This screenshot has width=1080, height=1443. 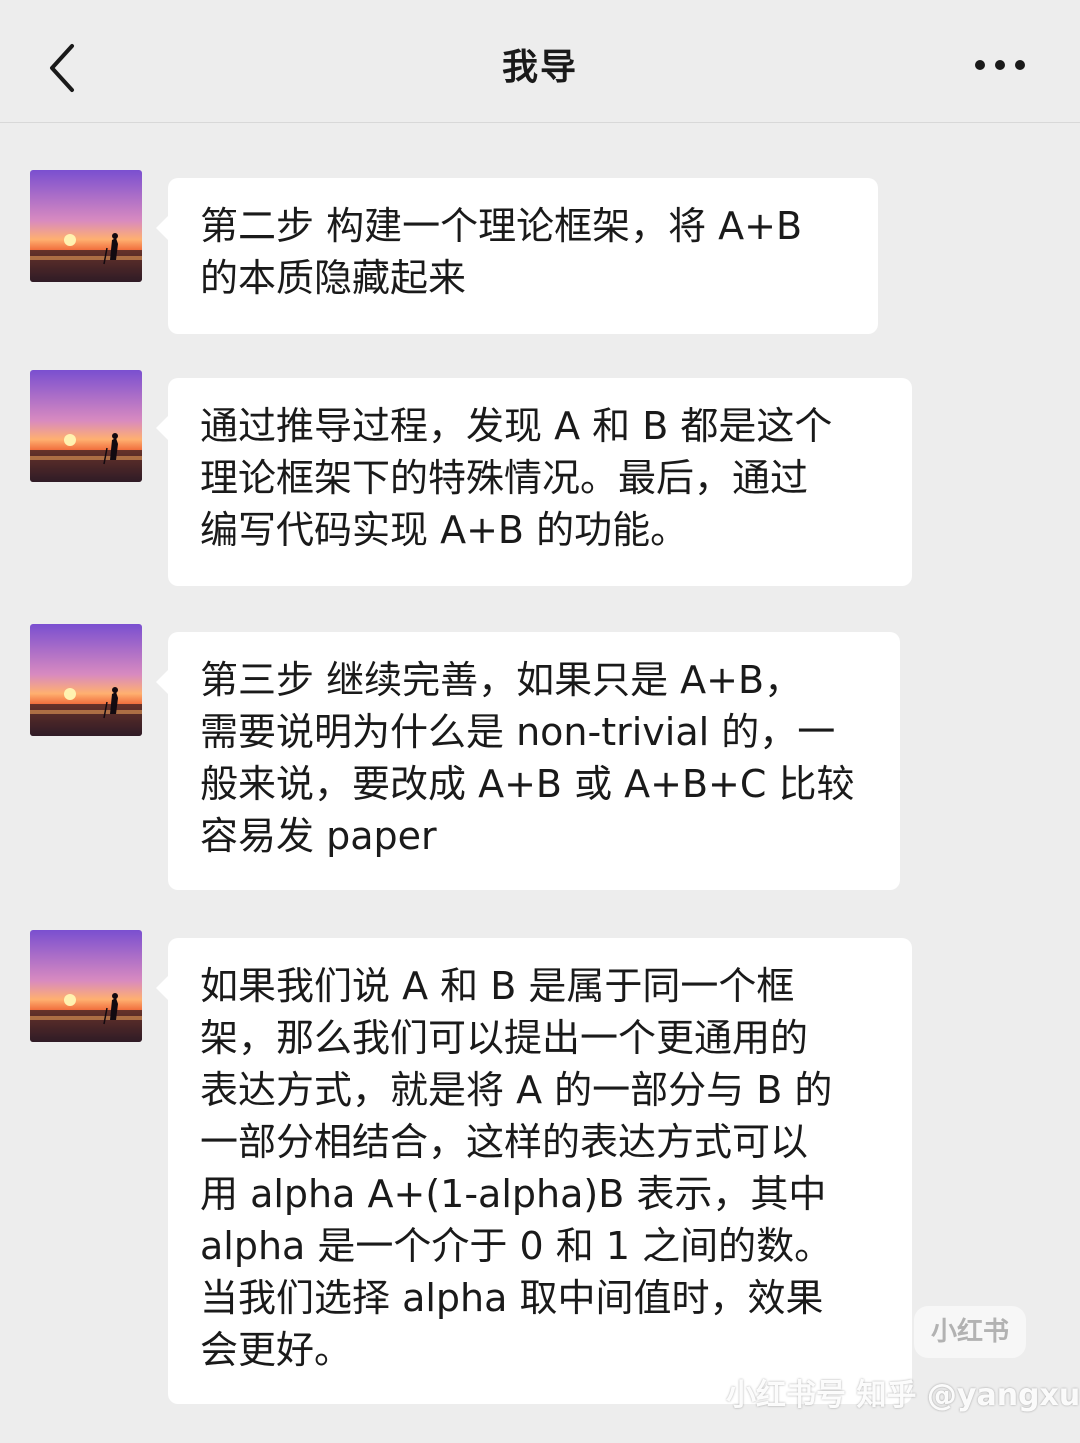 What do you see at coordinates (970, 1332) in the screenshot?
I see `watermark-logo: 小红书` at bounding box center [970, 1332].